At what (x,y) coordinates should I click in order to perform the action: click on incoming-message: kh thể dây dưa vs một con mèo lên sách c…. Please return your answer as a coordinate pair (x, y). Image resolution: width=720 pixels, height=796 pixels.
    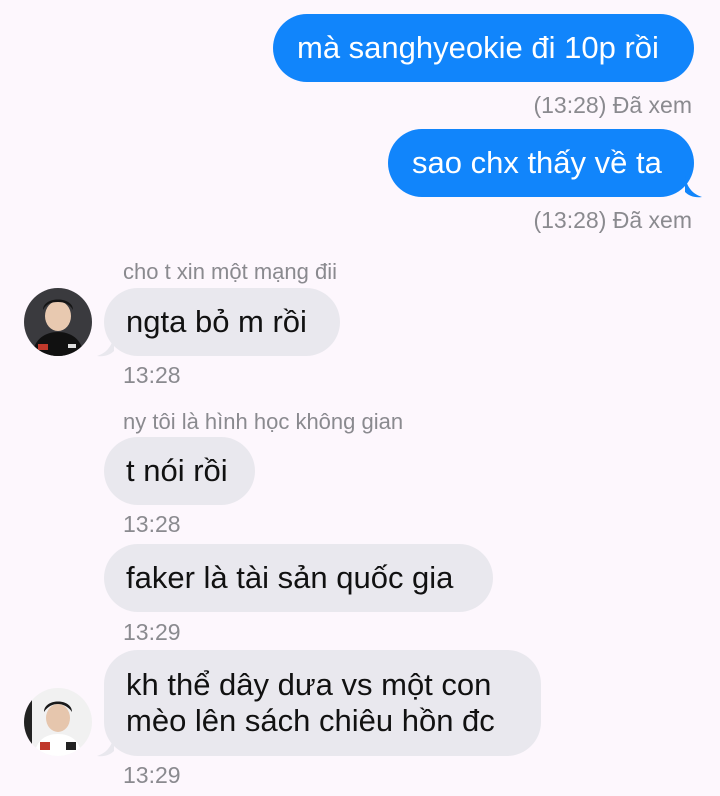
    Looking at the image, I should click on (322, 703).